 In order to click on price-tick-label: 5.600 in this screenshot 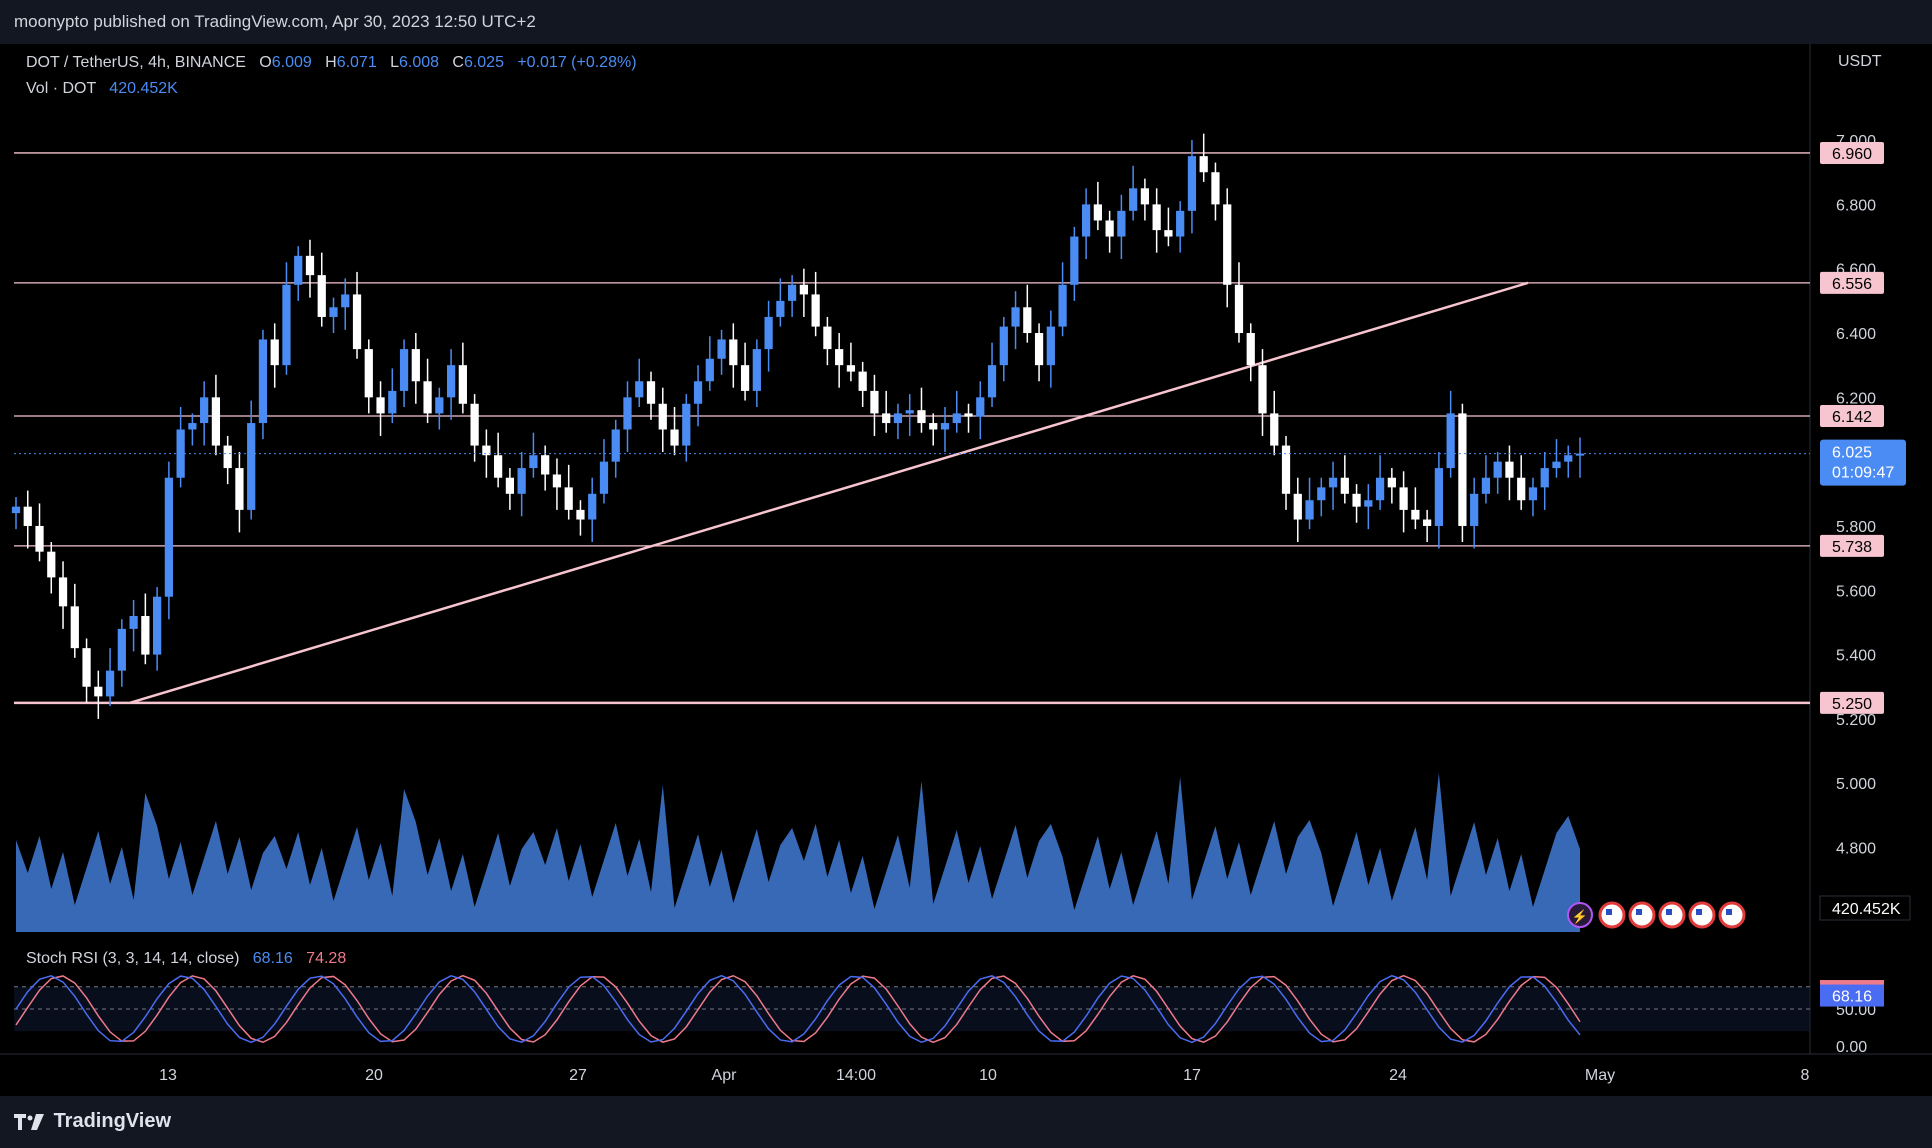, I will do `click(1856, 591)`.